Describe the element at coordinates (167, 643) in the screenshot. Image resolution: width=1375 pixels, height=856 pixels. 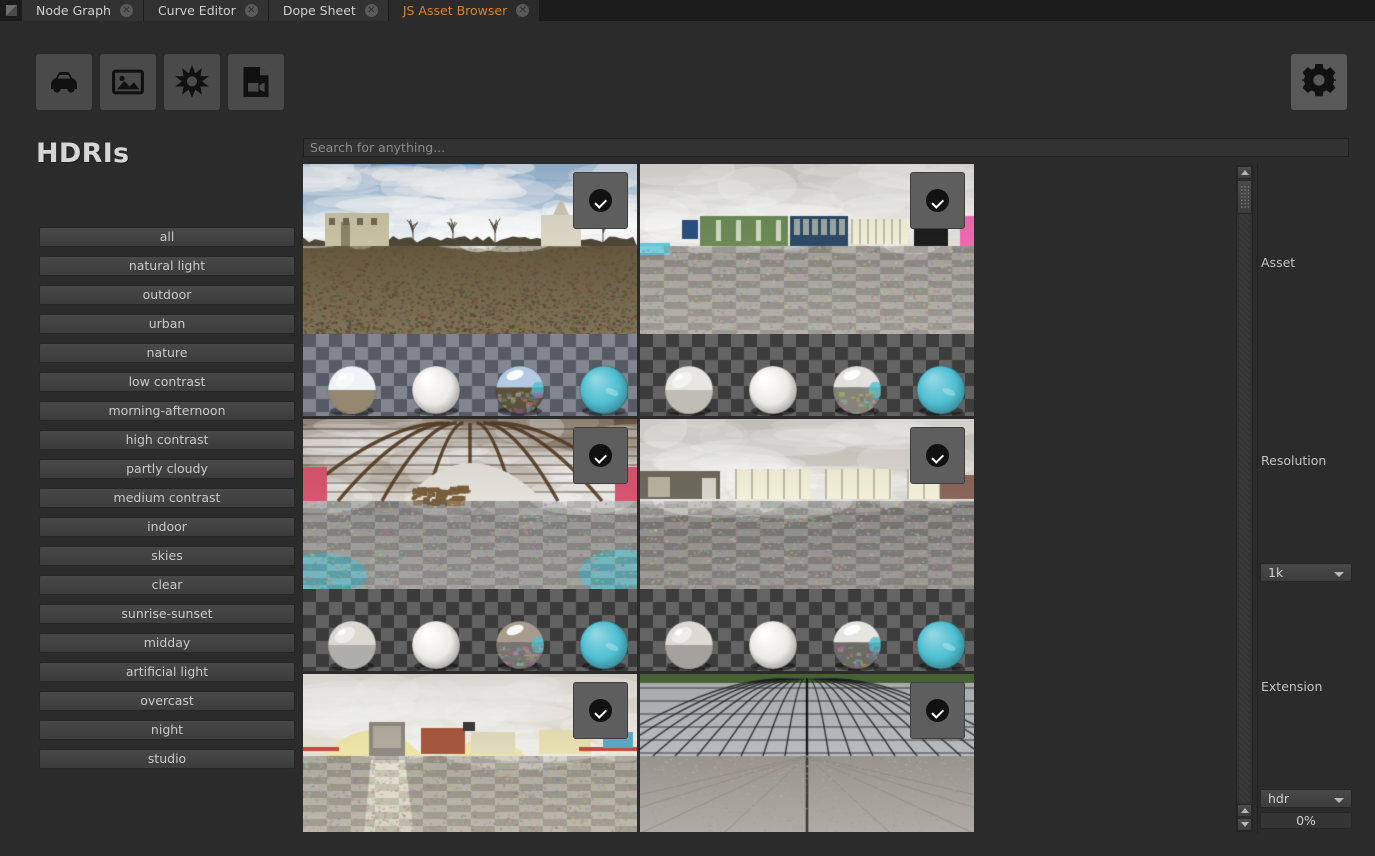
I see `tag-filter-midday: midday` at that location.